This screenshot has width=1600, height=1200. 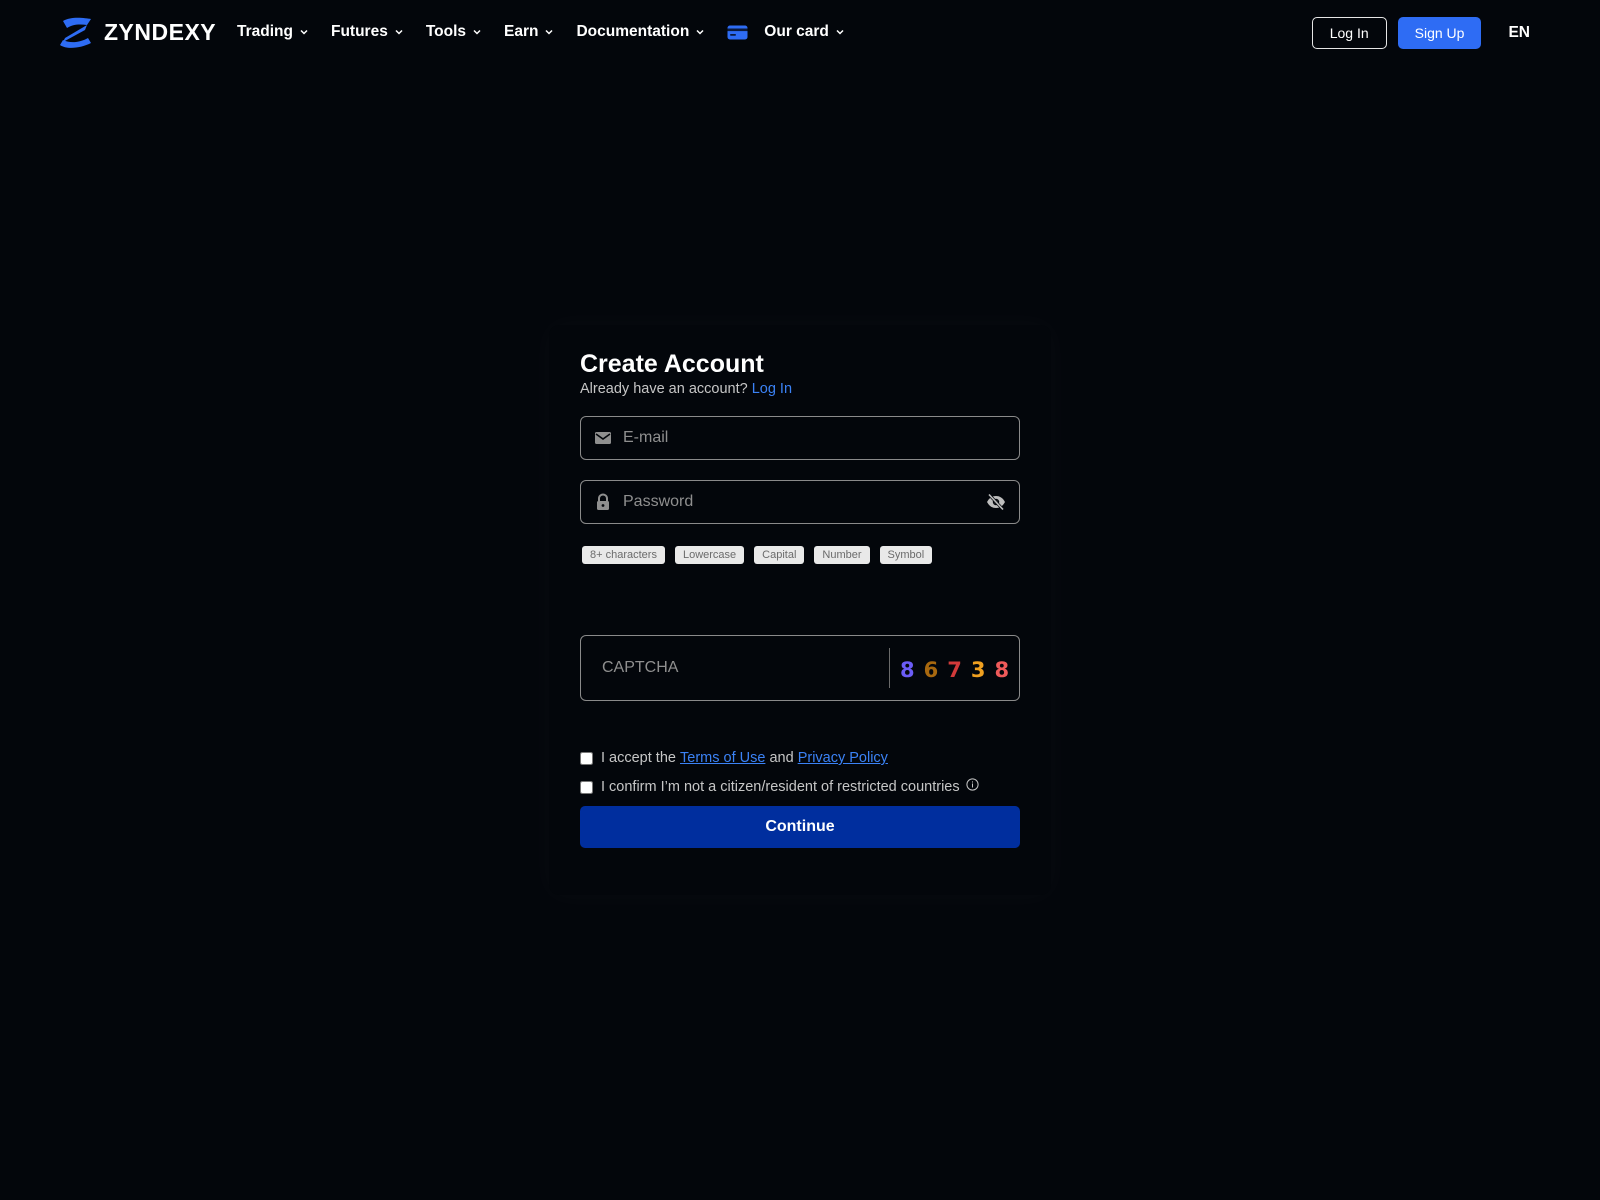 What do you see at coordinates (843, 758) in the screenshot?
I see `privacy-policy-link: Privacy Policy` at bounding box center [843, 758].